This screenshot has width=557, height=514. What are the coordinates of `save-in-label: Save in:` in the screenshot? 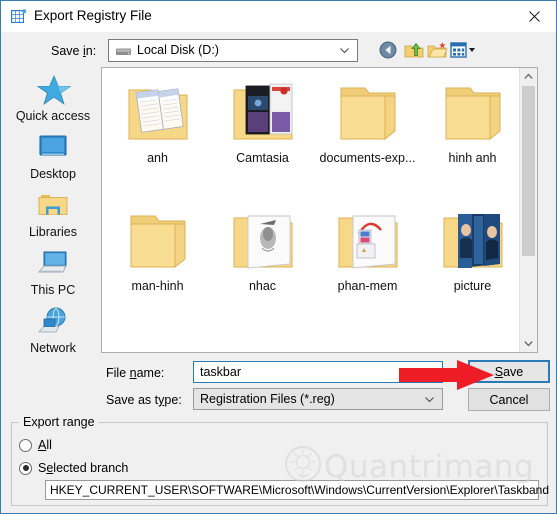 It's located at (74, 51).